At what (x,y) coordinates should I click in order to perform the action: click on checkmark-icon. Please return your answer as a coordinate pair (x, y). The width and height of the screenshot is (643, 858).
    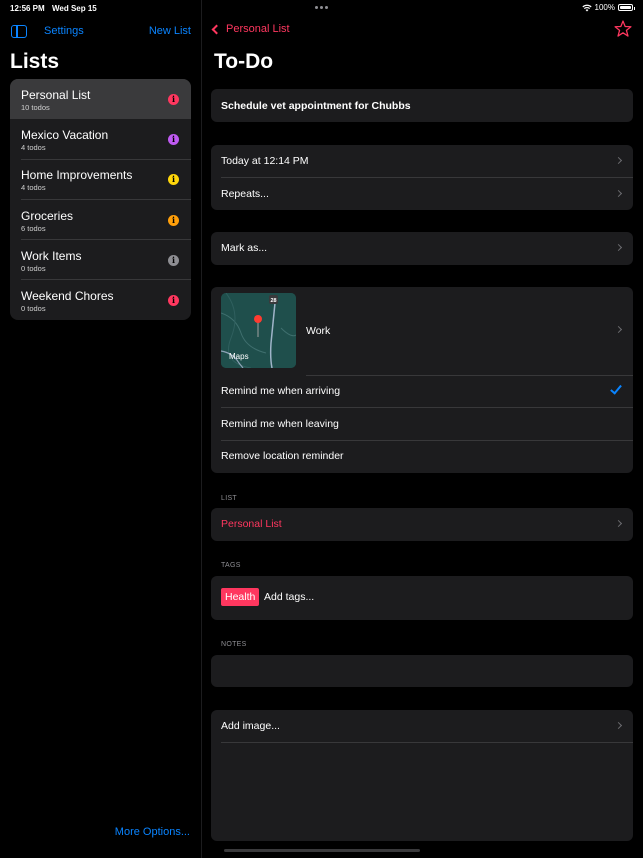
    Looking at the image, I should click on (616, 388).